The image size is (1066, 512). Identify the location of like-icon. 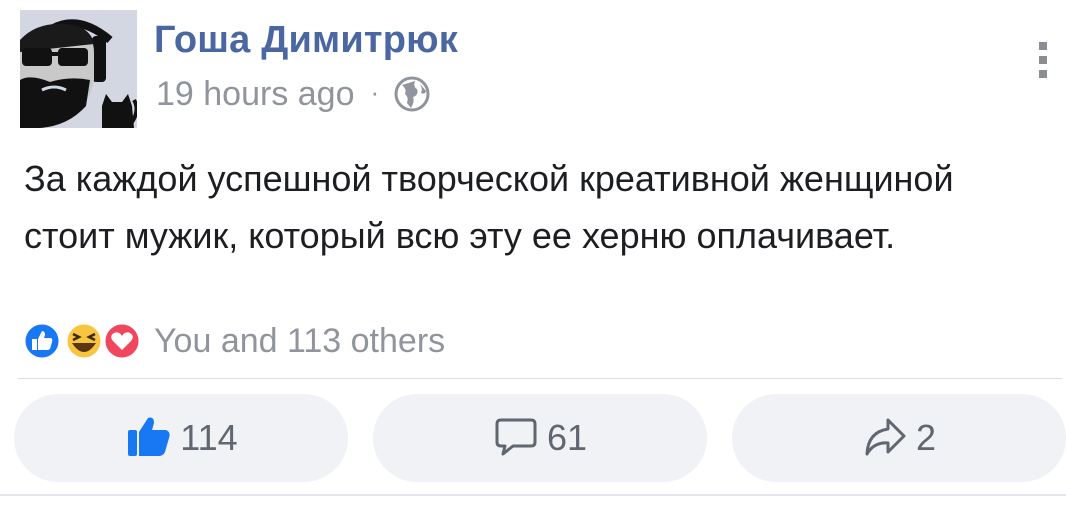
(42, 341).